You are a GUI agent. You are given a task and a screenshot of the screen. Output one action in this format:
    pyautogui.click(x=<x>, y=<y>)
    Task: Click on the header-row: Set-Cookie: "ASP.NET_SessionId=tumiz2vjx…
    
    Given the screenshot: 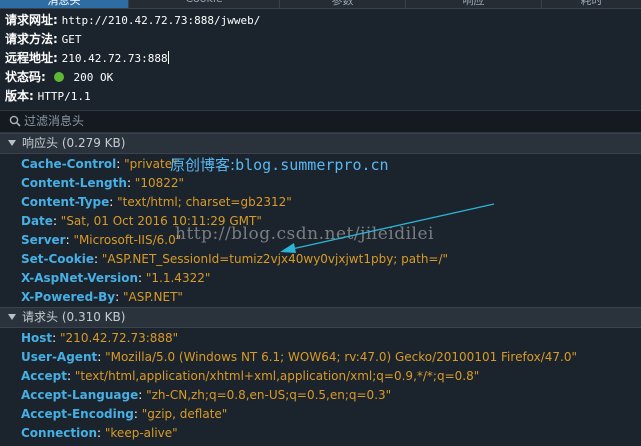 What is the action you would take?
    pyautogui.click(x=234, y=259)
    